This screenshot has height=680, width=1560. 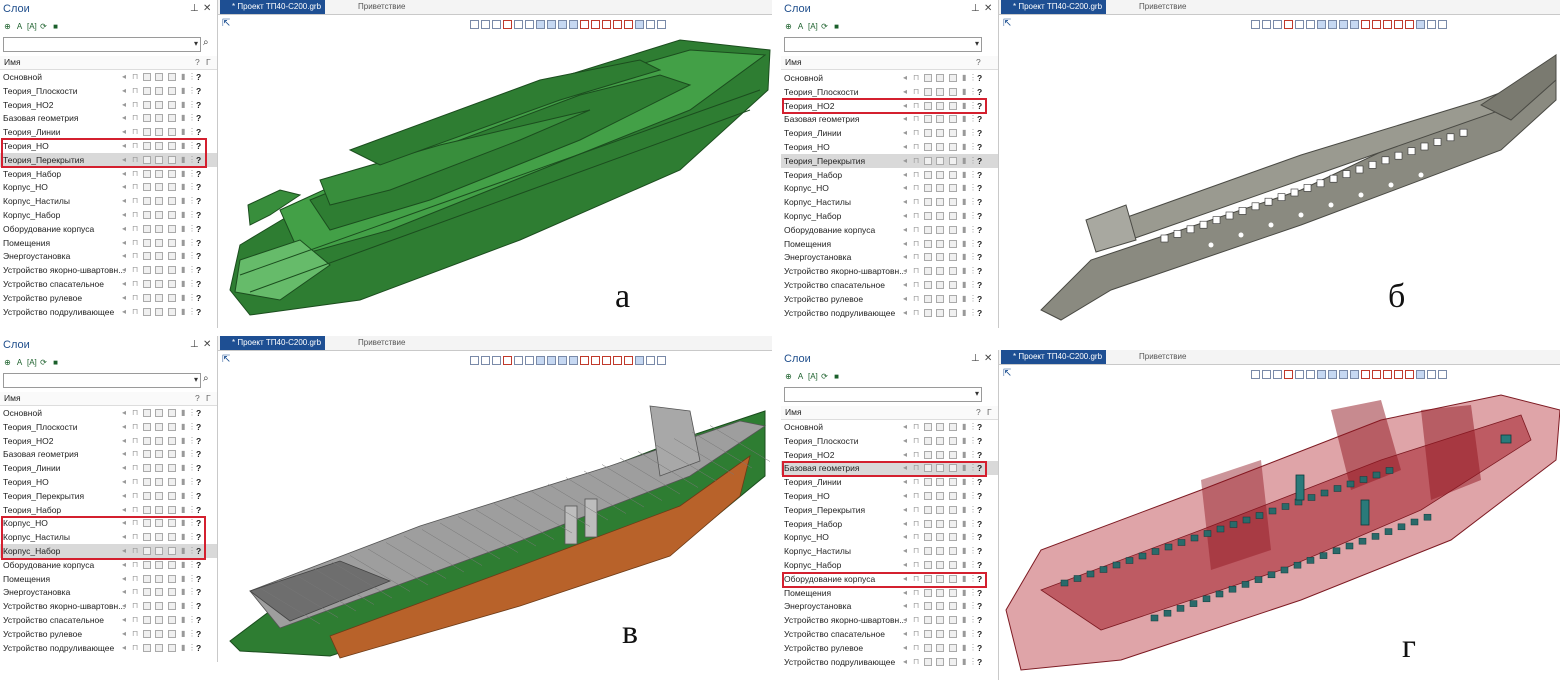 What do you see at coordinates (32, 26) in the screenshot?
I see `filter-icon: [A]` at bounding box center [32, 26].